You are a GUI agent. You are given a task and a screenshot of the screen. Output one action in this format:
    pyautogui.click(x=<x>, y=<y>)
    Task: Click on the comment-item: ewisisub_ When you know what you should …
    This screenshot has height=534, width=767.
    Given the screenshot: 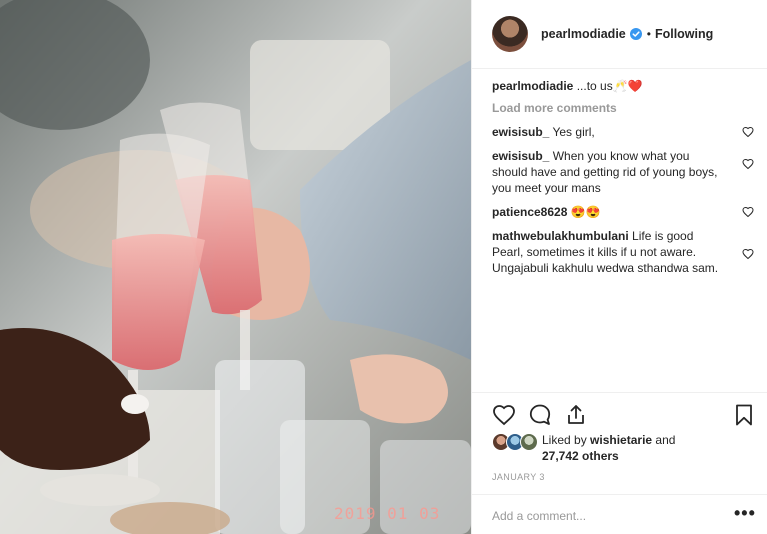 What is the action you would take?
    pyautogui.click(x=623, y=172)
    